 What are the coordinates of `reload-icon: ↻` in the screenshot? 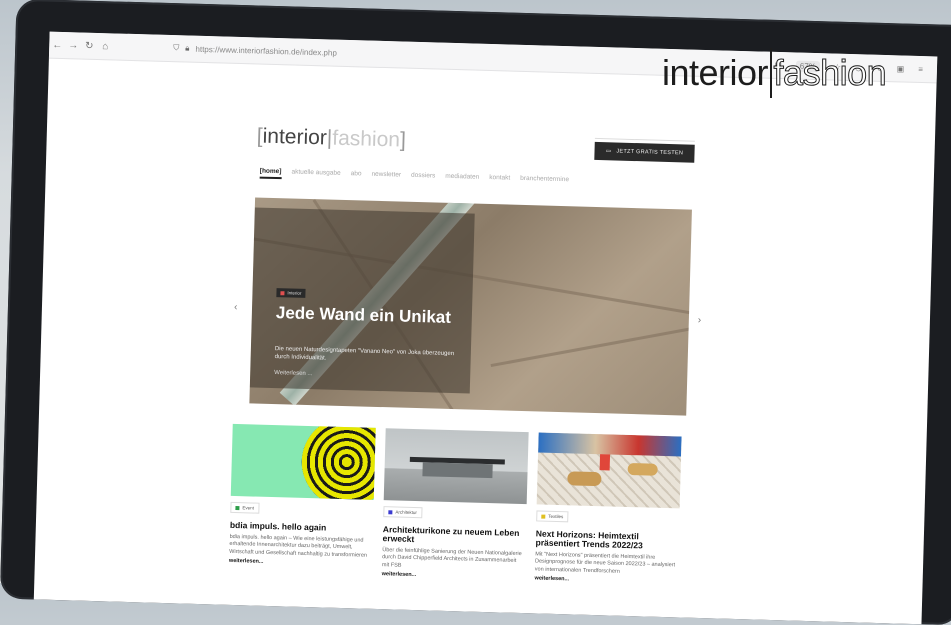 It's located at (89, 45).